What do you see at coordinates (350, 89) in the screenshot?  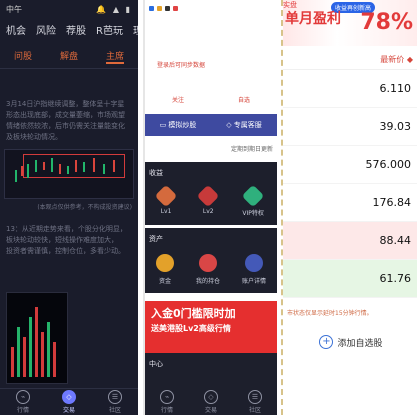 I see `price-row: 6.110` at bounding box center [350, 89].